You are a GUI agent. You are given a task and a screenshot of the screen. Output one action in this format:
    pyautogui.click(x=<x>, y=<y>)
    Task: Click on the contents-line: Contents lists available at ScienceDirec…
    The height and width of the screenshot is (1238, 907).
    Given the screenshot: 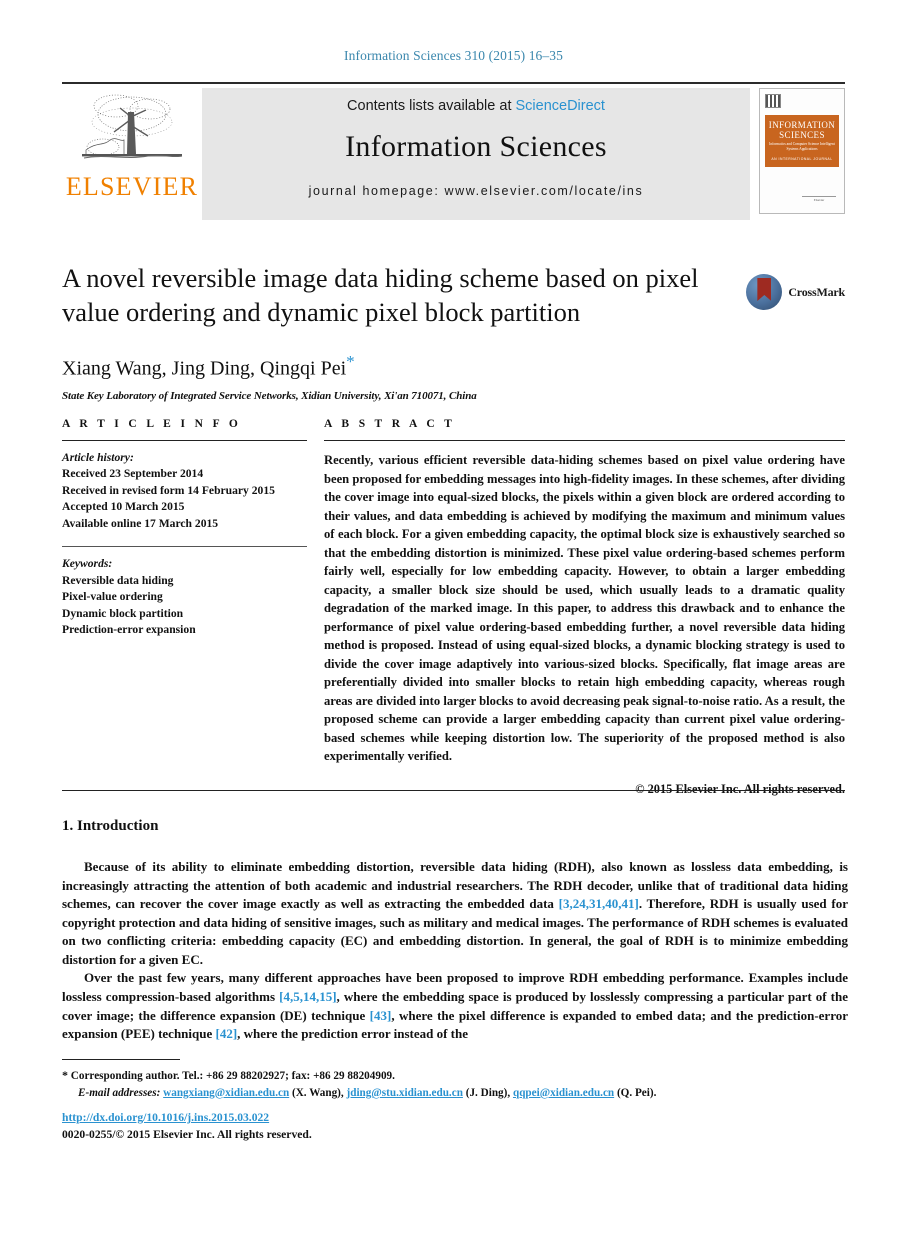 What is the action you would take?
    pyautogui.click(x=476, y=106)
    